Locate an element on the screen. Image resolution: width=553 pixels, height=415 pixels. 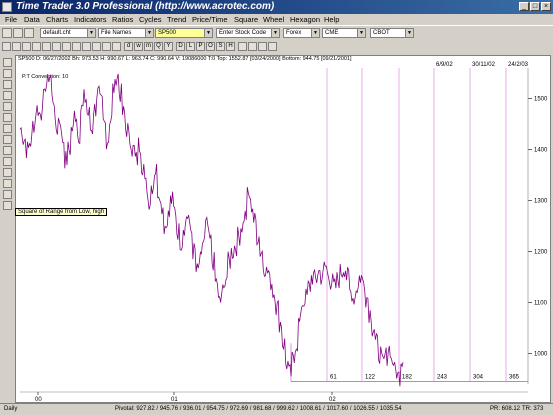
x-tick-label: 01 is located at coordinates (174, 399).